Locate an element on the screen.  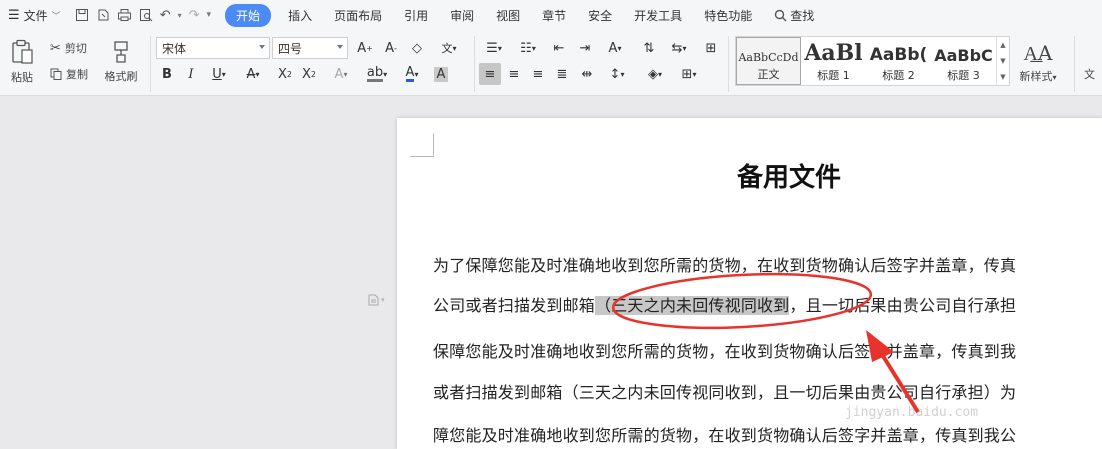
font-name-value: 宋体 is located at coordinates (174, 48).